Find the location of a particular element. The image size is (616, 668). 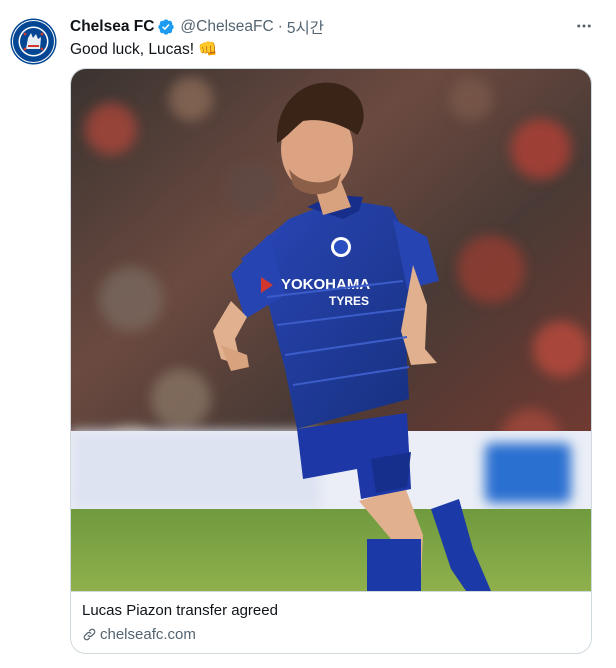

more-options-button is located at coordinates (584, 26).